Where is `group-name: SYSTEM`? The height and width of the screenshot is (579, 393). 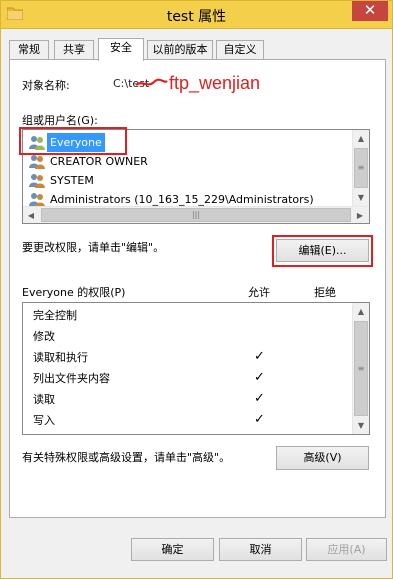 group-name: SYSTEM is located at coordinates (72, 180).